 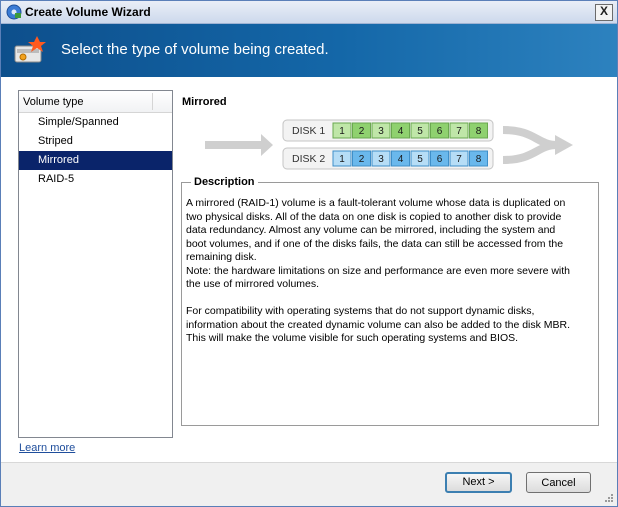 What do you see at coordinates (195, 49) in the screenshot?
I see `header-text: Select the type of volume being created.` at bounding box center [195, 49].